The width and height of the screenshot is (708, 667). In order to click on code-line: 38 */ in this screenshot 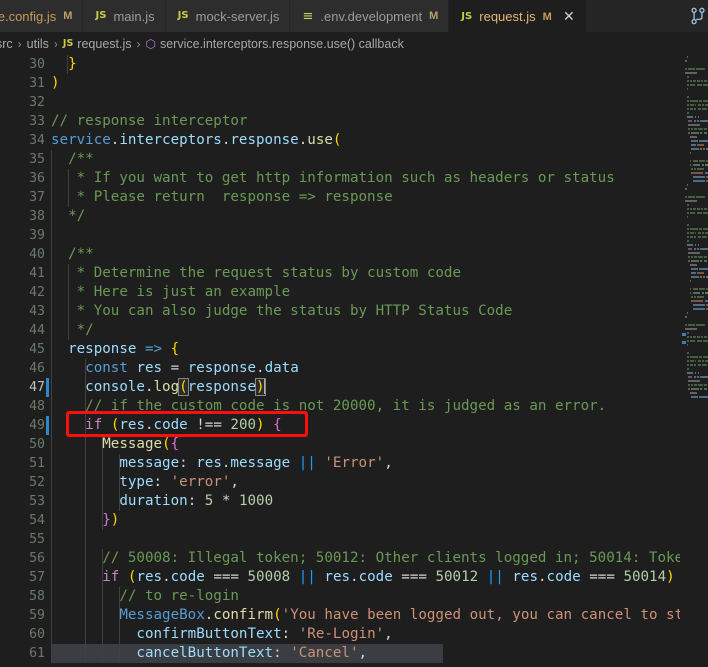, I will do `click(354, 216)`.